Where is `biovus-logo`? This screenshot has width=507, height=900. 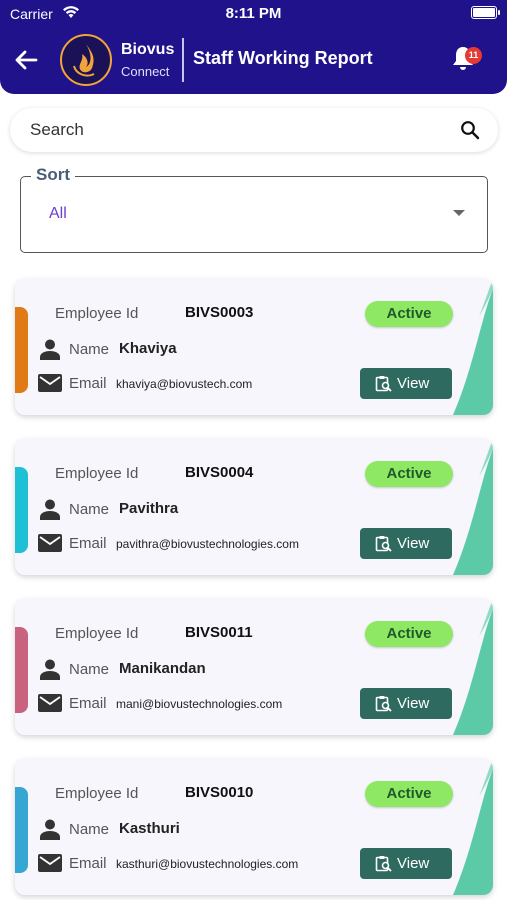 biovus-logo is located at coordinates (86, 60).